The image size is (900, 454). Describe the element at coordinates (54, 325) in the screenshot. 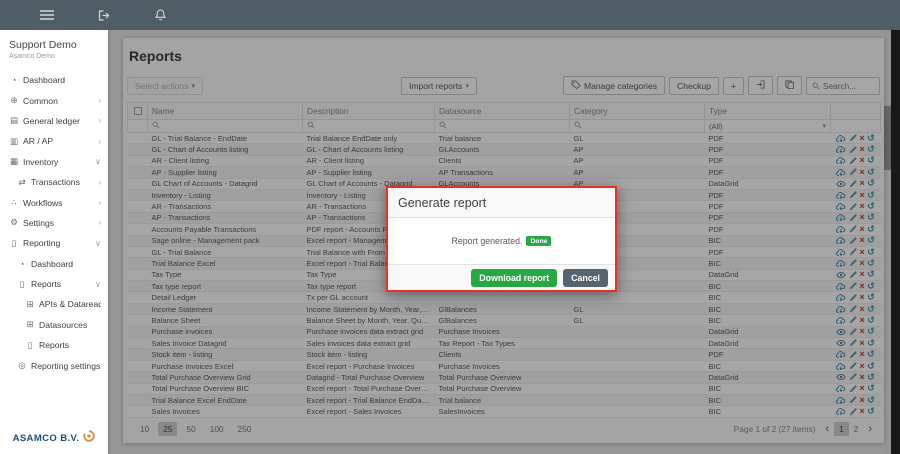

I see `sidebar-item-datasources: ⊞ Datasources` at that location.